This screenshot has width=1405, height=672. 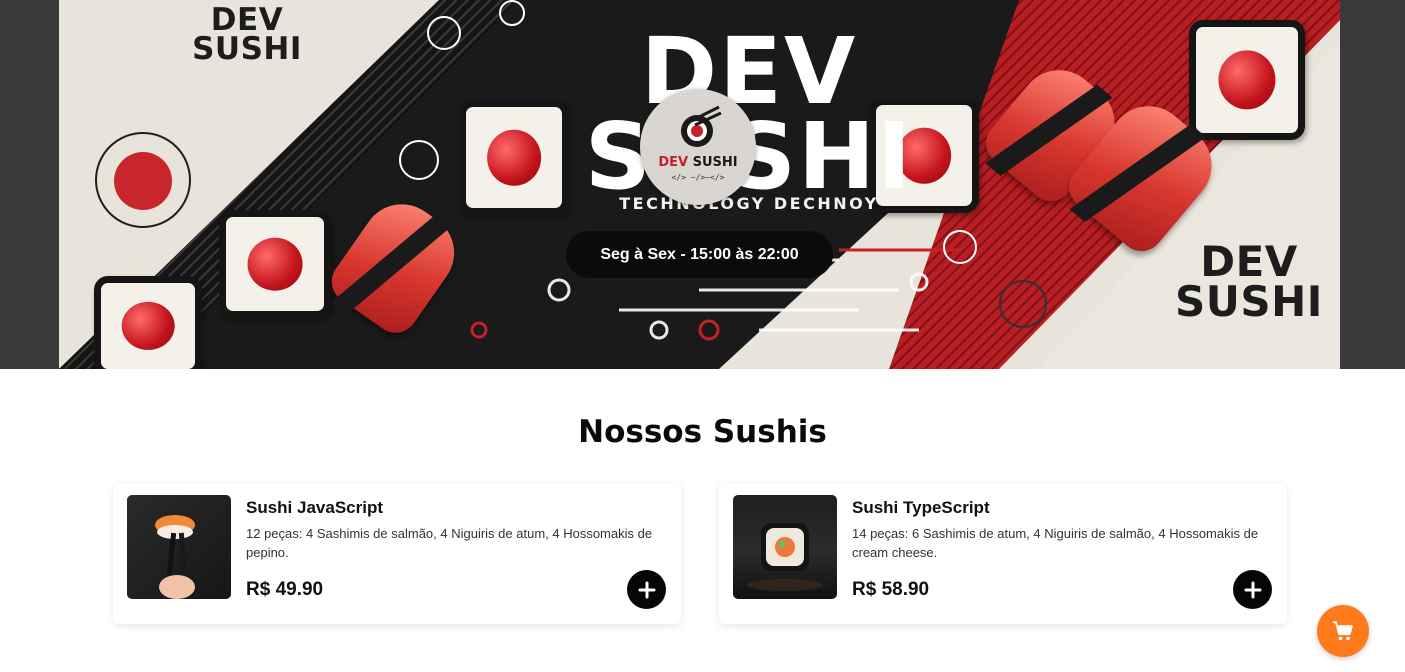 What do you see at coordinates (921, 507) in the screenshot?
I see `product-name: Sushi TypeScript` at bounding box center [921, 507].